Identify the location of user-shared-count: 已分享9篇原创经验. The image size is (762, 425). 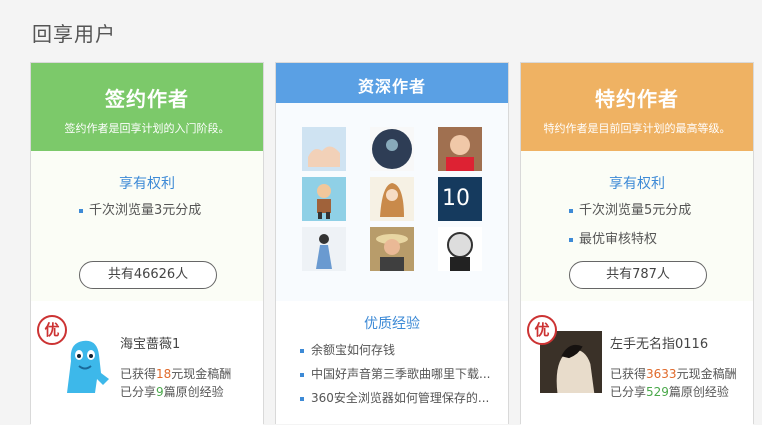
(172, 392).